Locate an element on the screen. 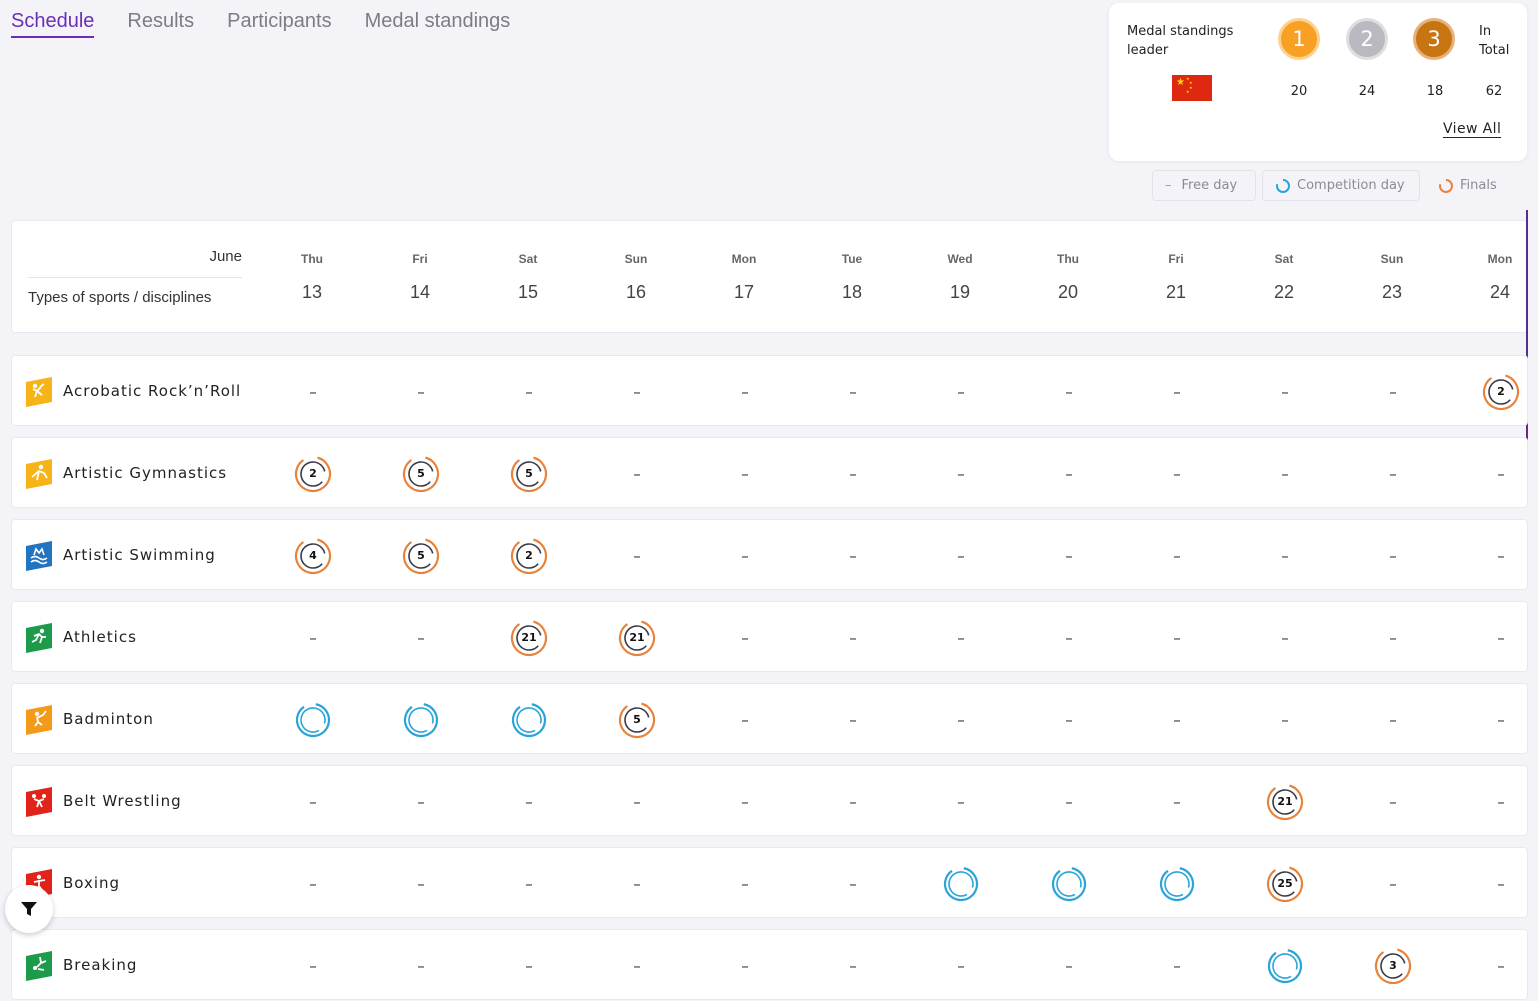 This screenshot has width=1538, height=1001. schedule-cell: 2 is located at coordinates (313, 473).